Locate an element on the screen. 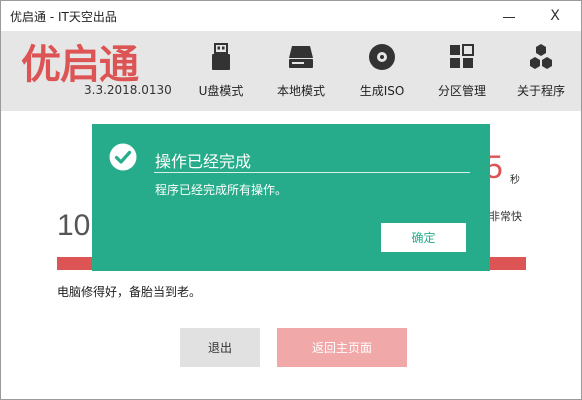  return-home-button: 返回主页面 is located at coordinates (342, 347).